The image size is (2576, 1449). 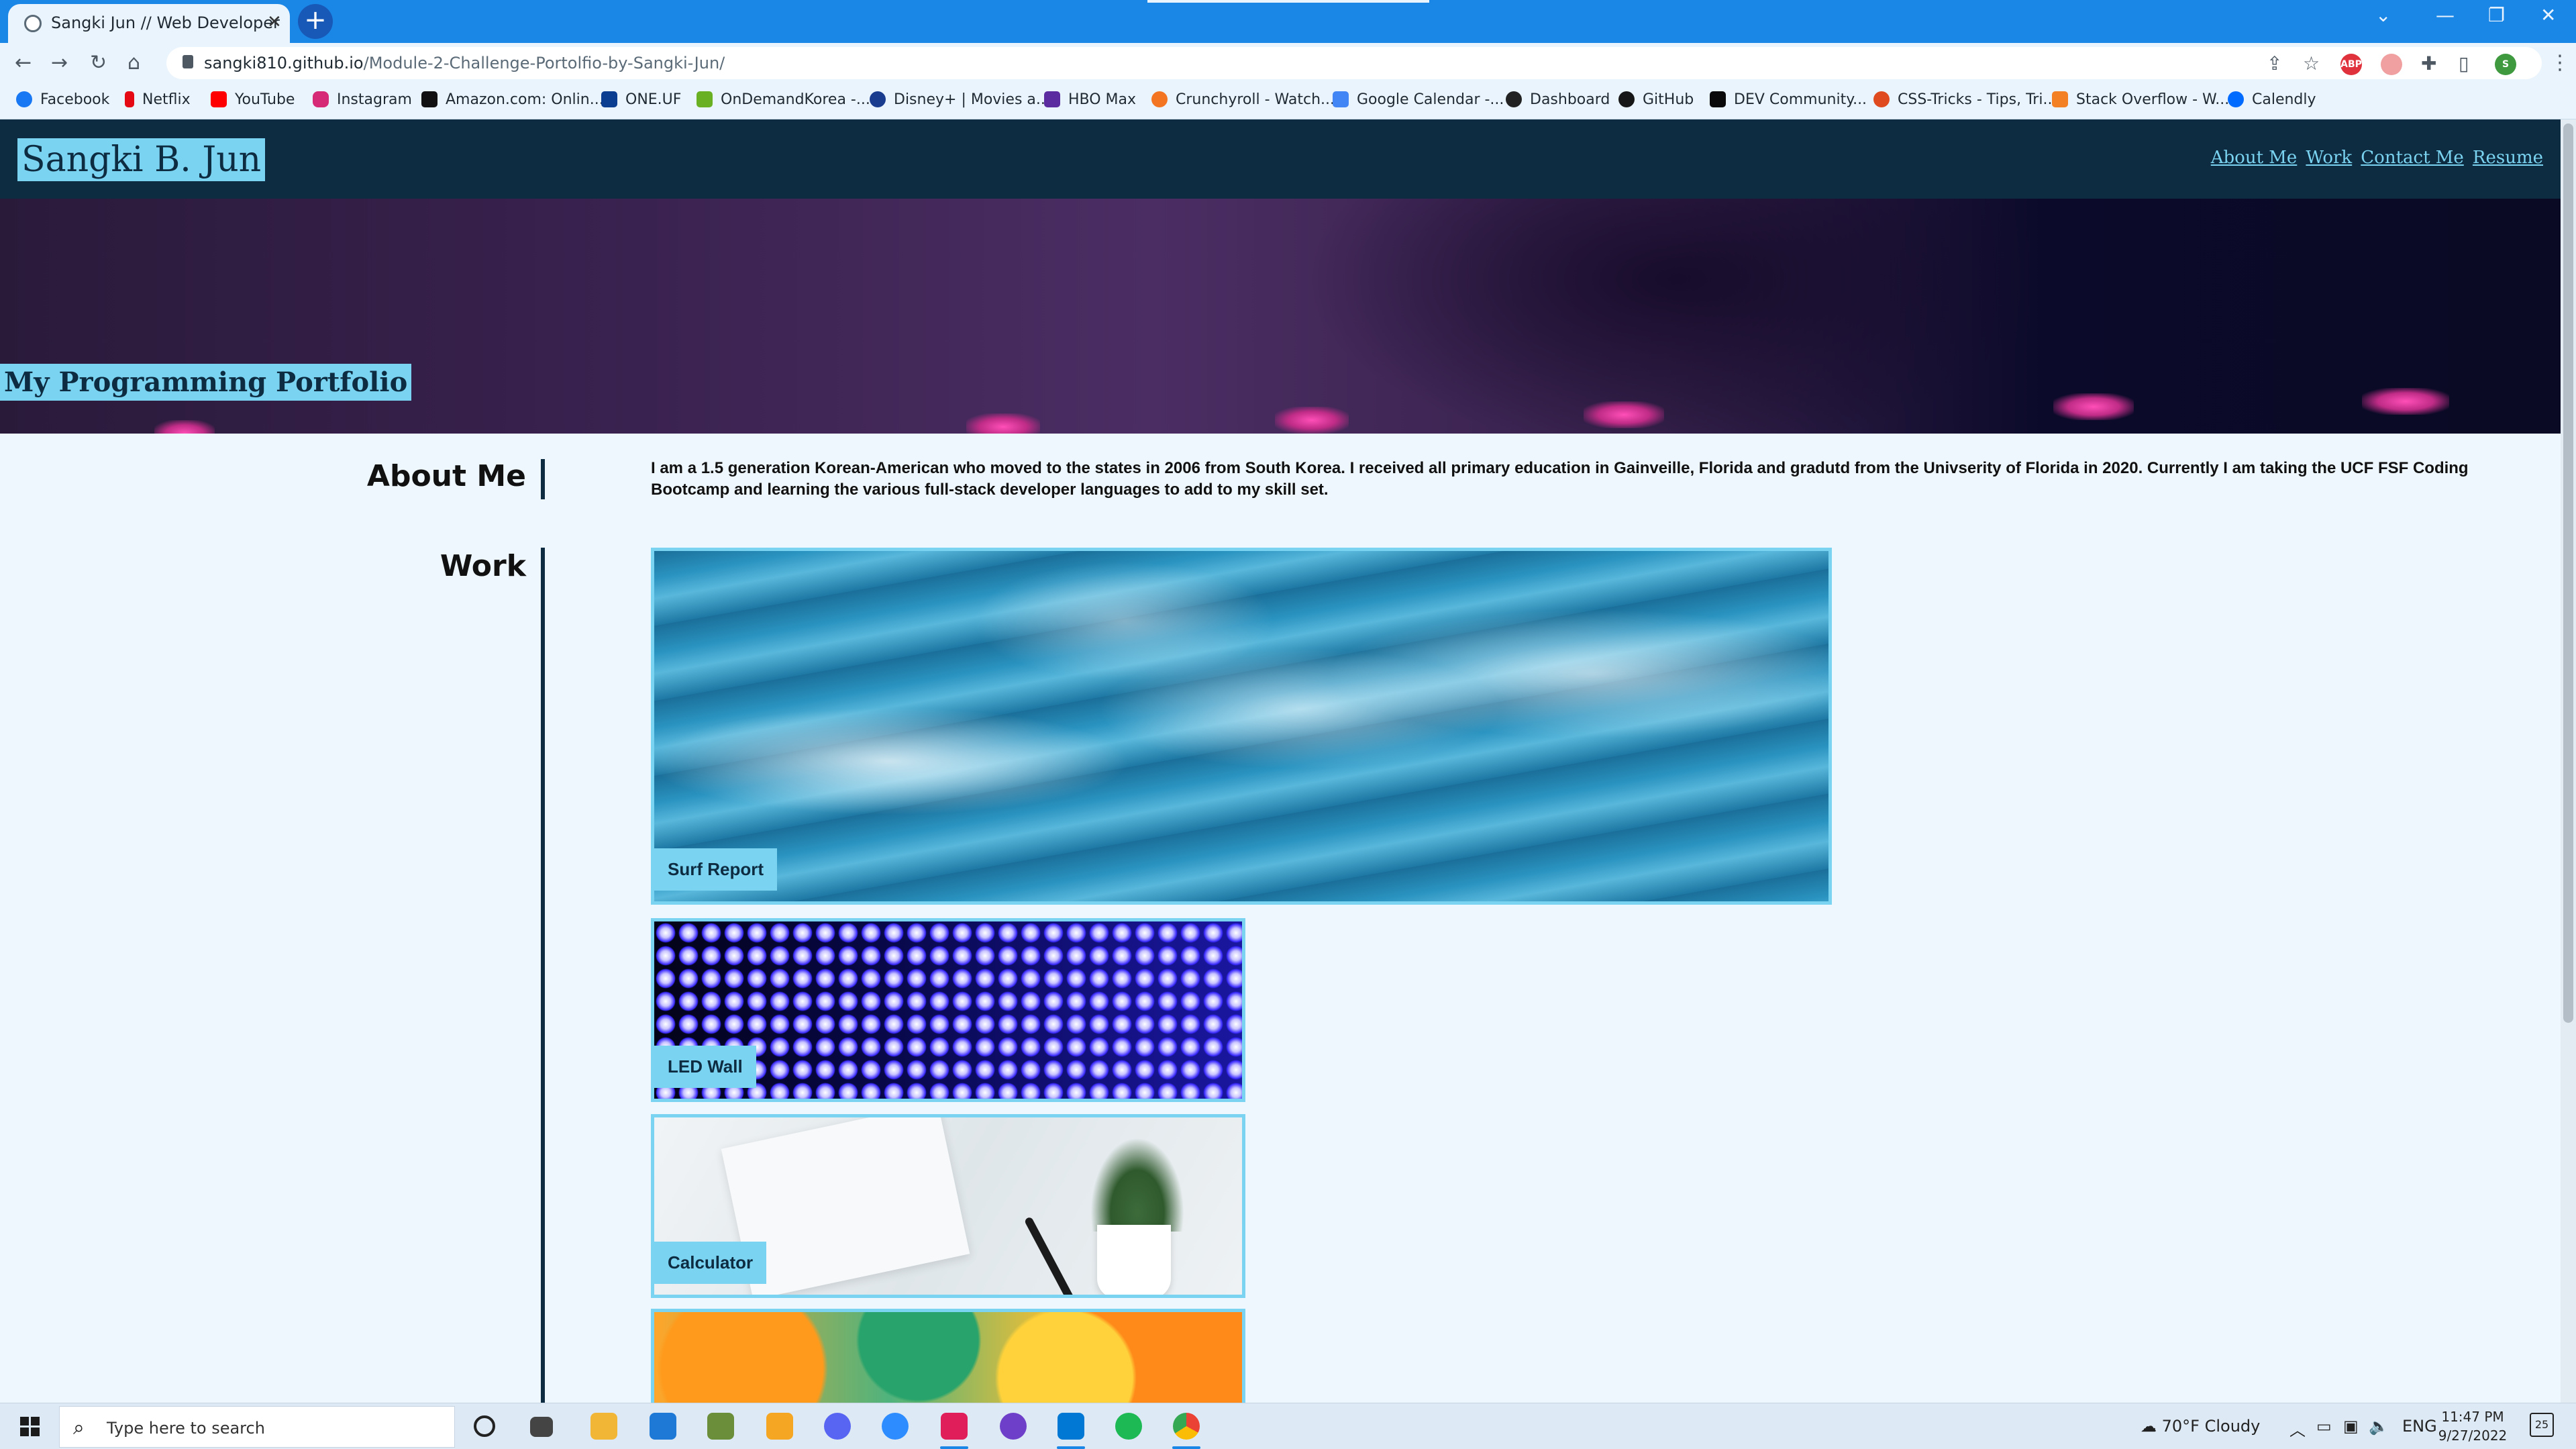 I want to click on nav-link-contact-me: Contact Me, so click(x=2412, y=158).